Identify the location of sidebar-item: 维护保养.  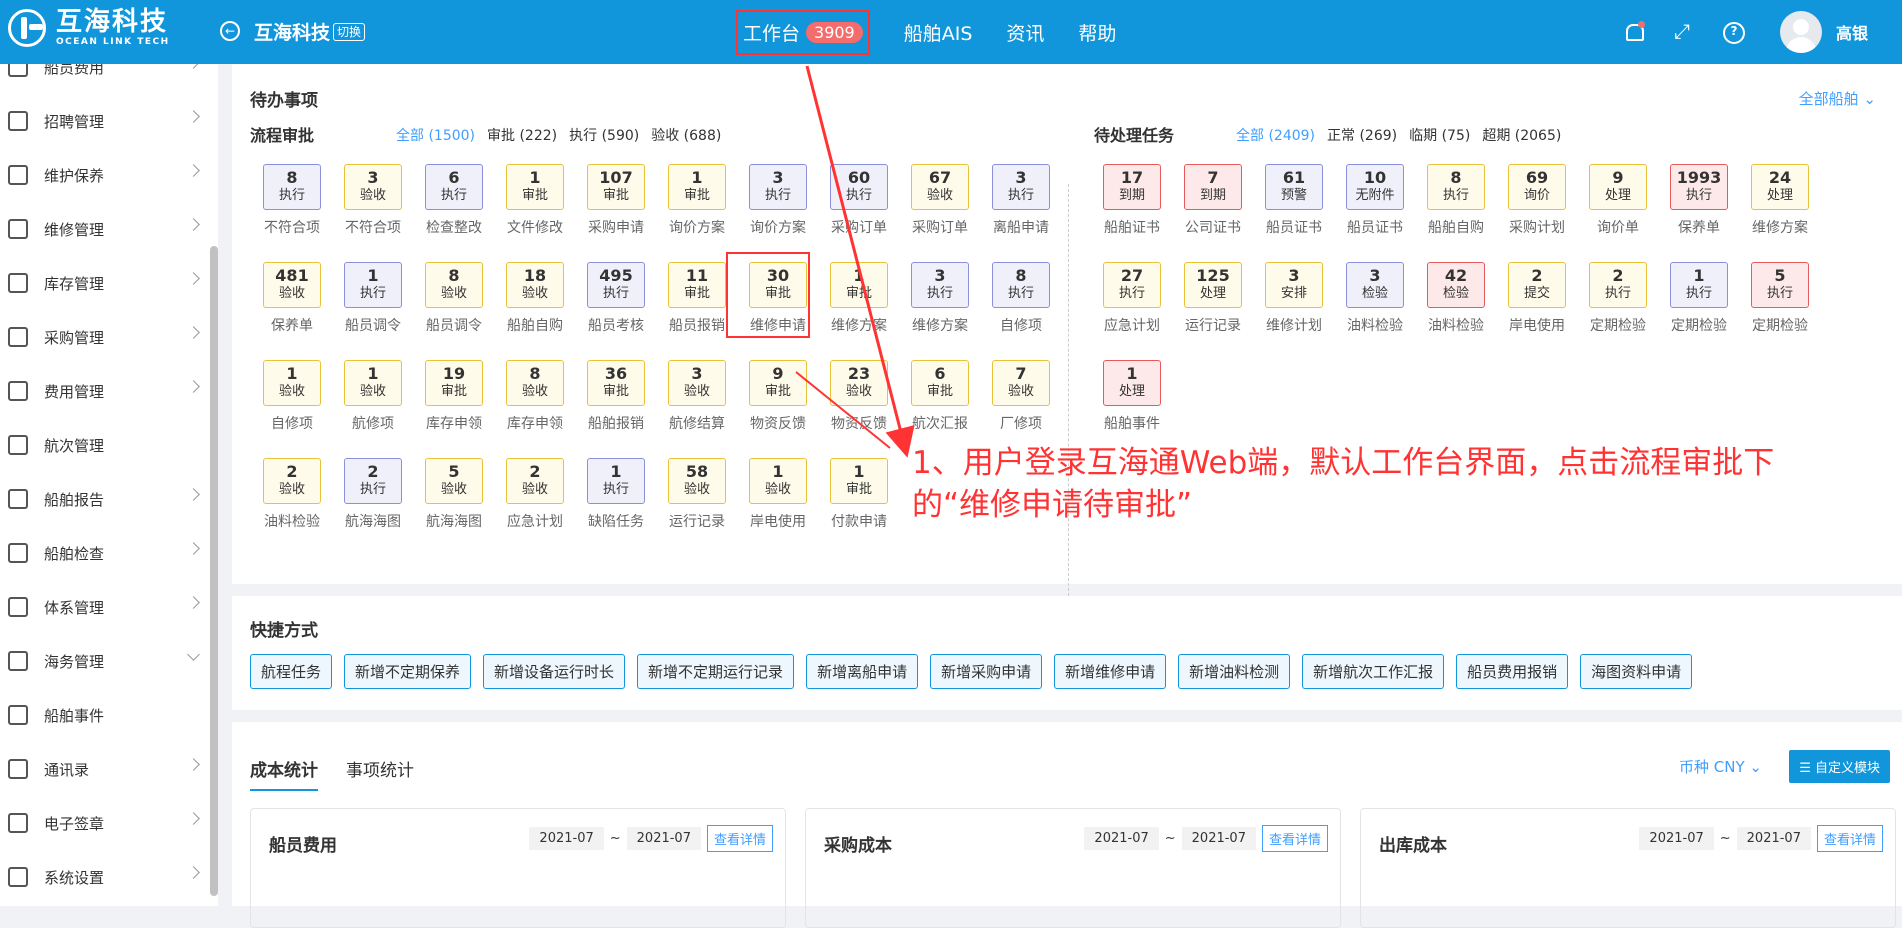
(105, 175).